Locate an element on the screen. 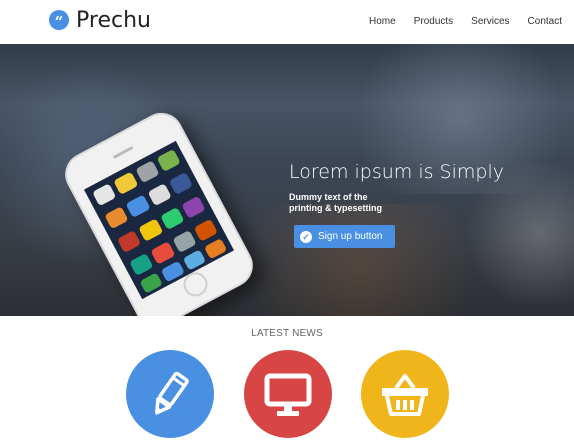 The image size is (574, 442). hero-subline-line: Dummy text of the is located at coordinates (328, 197).